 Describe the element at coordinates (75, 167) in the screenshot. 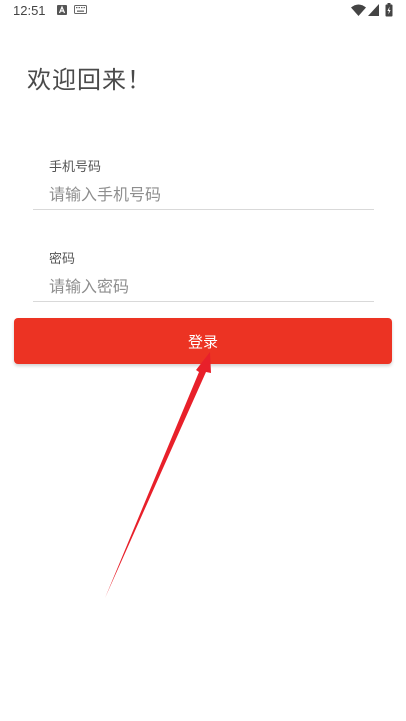

I see `phone-label: 手机号码` at that location.